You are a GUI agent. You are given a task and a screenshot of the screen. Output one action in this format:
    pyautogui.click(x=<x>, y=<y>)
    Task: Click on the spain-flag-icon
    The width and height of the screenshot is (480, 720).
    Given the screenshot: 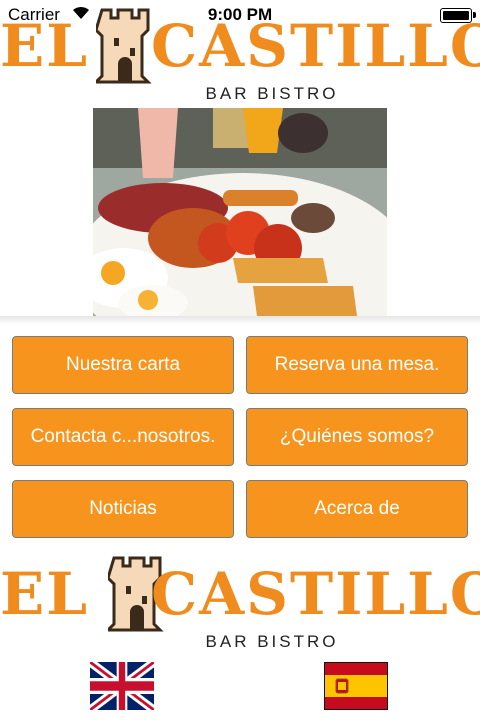 What is the action you would take?
    pyautogui.click(x=356, y=686)
    